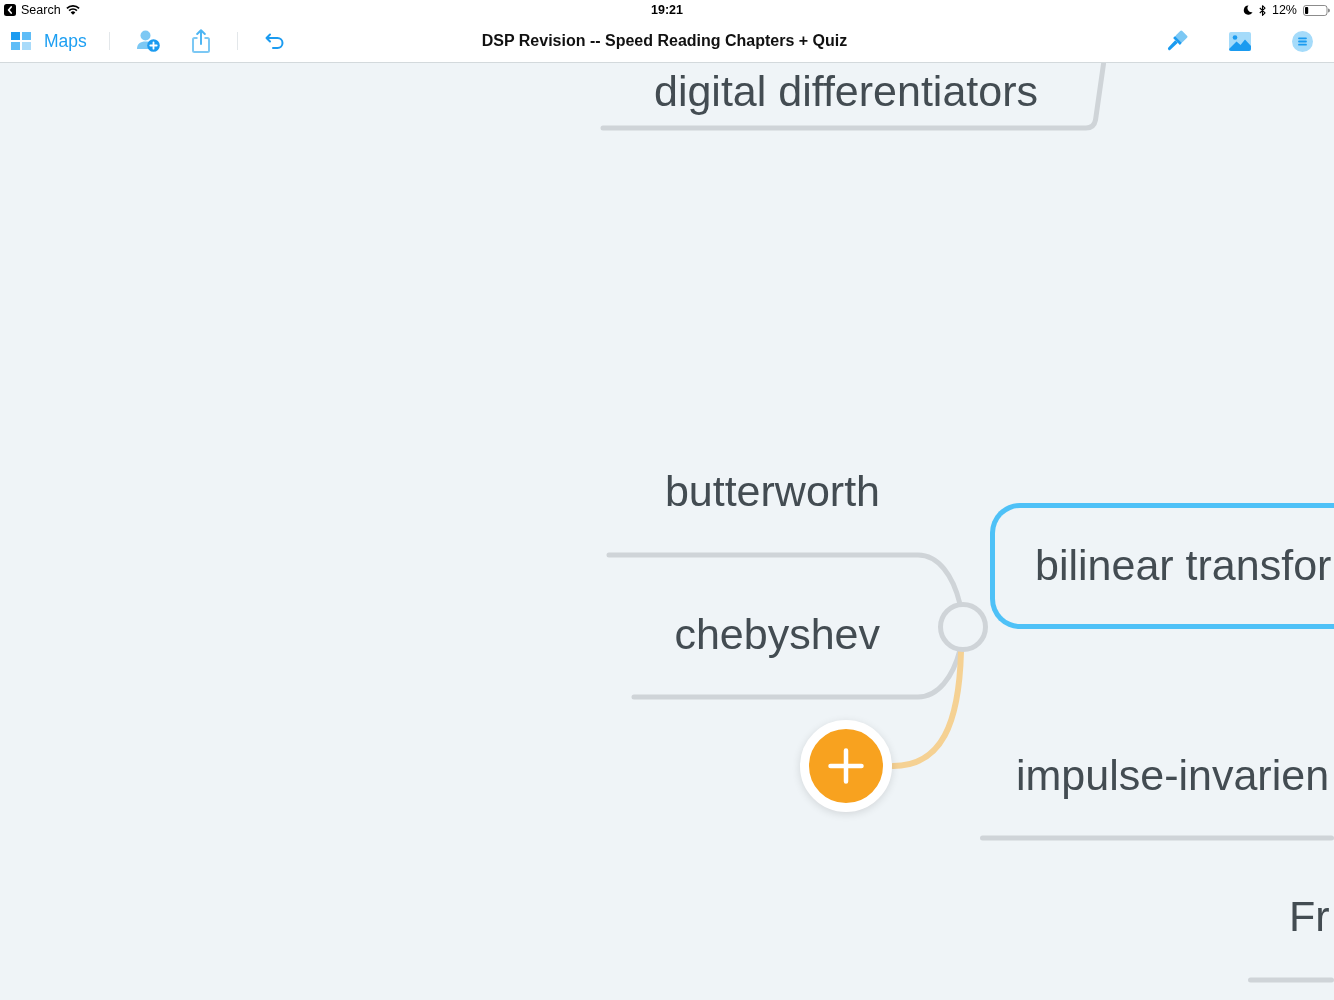 This screenshot has width=1334, height=1000. What do you see at coordinates (10, 10) in the screenshot?
I see `back-icon` at bounding box center [10, 10].